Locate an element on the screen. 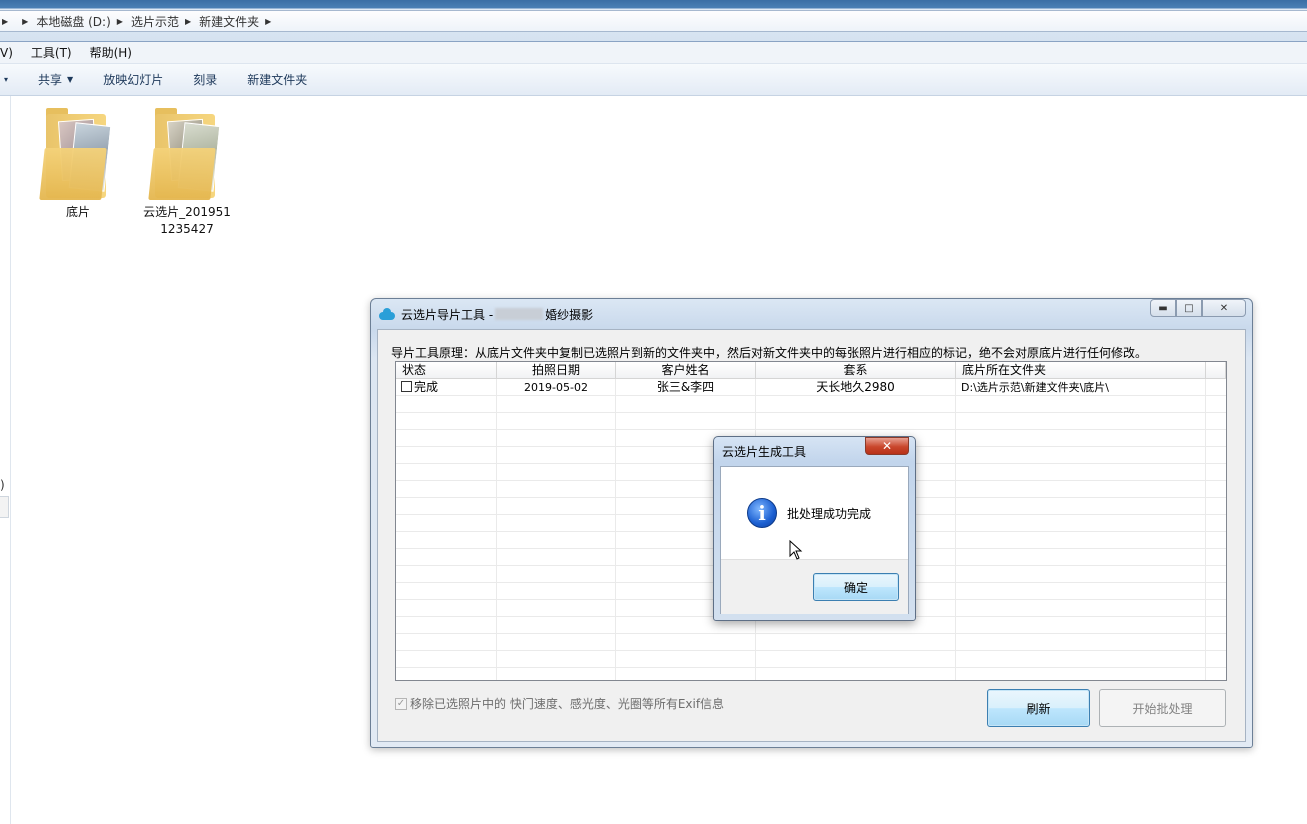  share-button: 共享 ▼ is located at coordinates (55, 79).